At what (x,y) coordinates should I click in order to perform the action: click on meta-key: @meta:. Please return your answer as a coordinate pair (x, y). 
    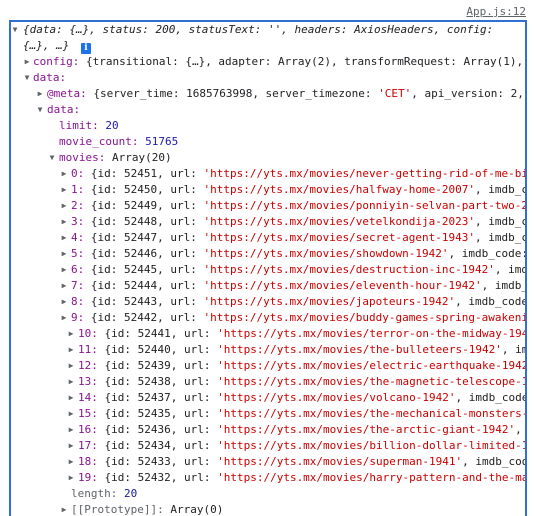
    Looking at the image, I should click on (67, 93).